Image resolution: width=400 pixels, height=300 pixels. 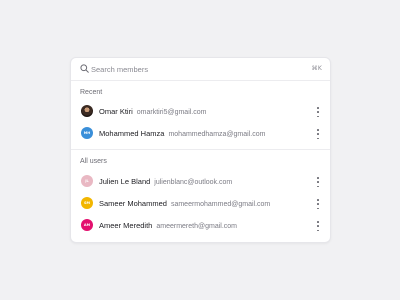 I want to click on search-bar: ⌘K, so click(x=200, y=69).